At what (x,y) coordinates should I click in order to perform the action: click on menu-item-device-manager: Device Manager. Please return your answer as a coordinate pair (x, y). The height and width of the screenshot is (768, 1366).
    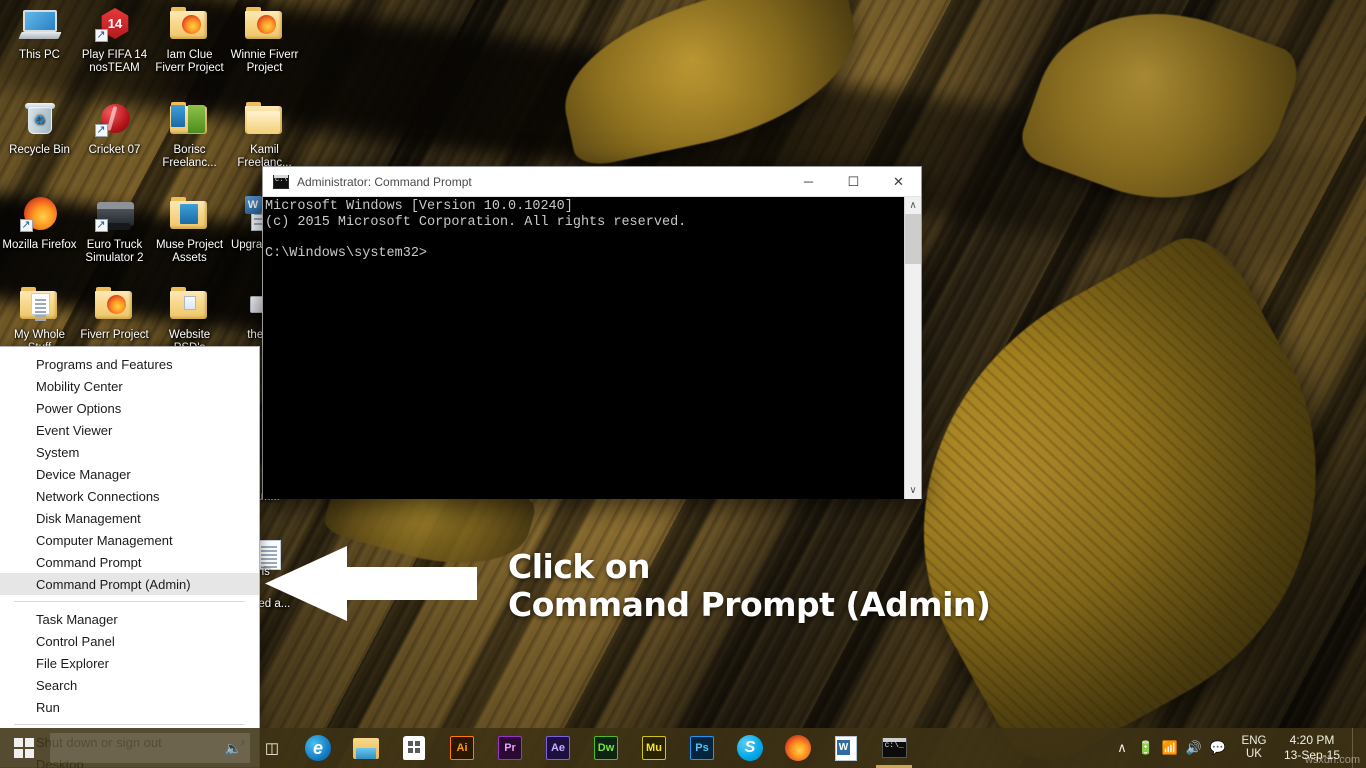
    Looking at the image, I should click on (129, 474).